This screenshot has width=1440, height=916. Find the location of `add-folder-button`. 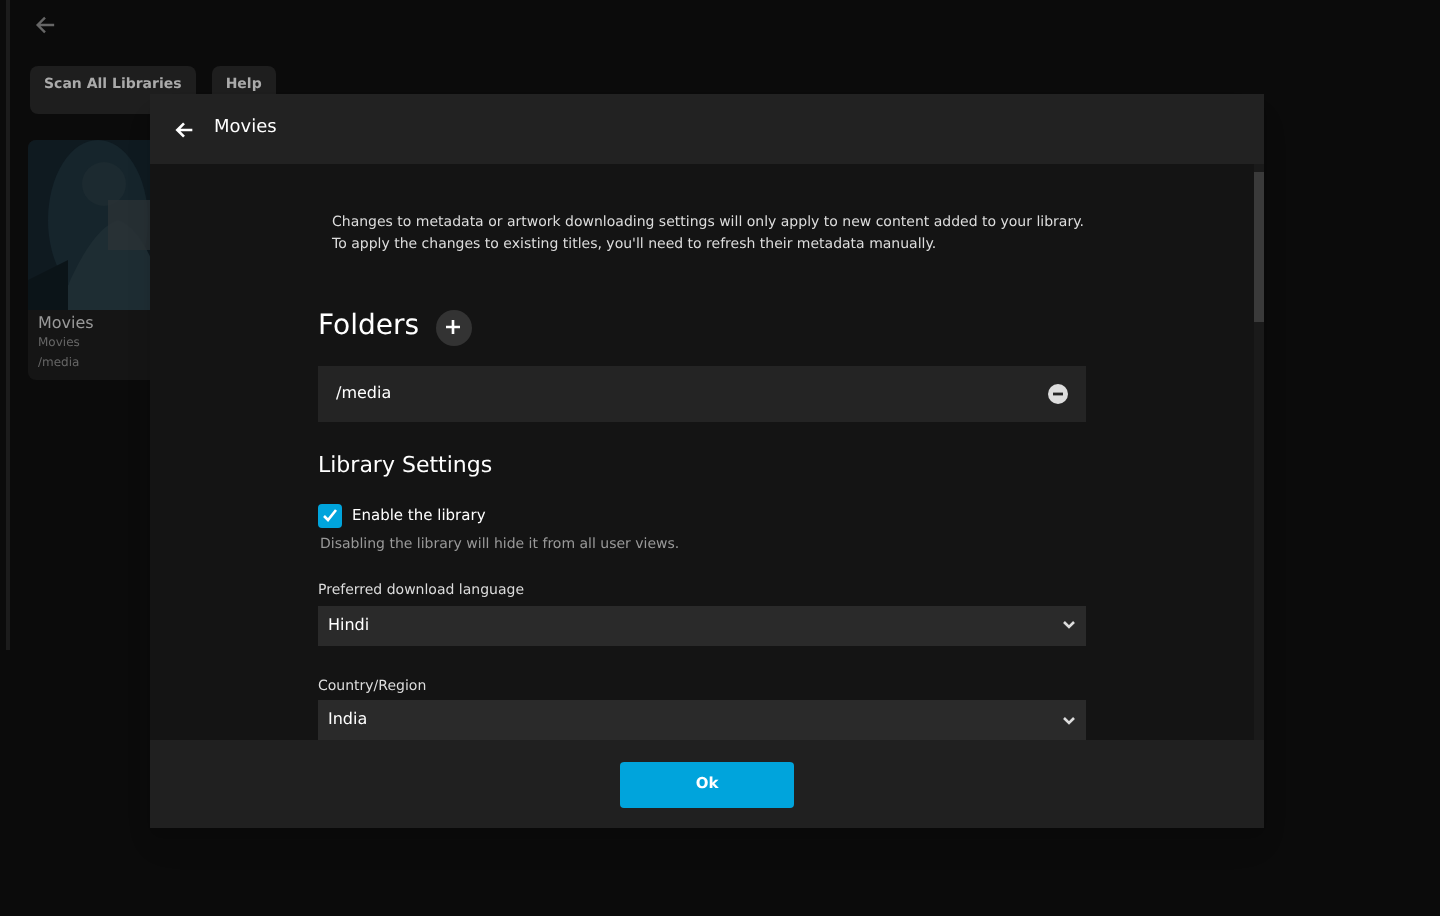

add-folder-button is located at coordinates (453, 327).